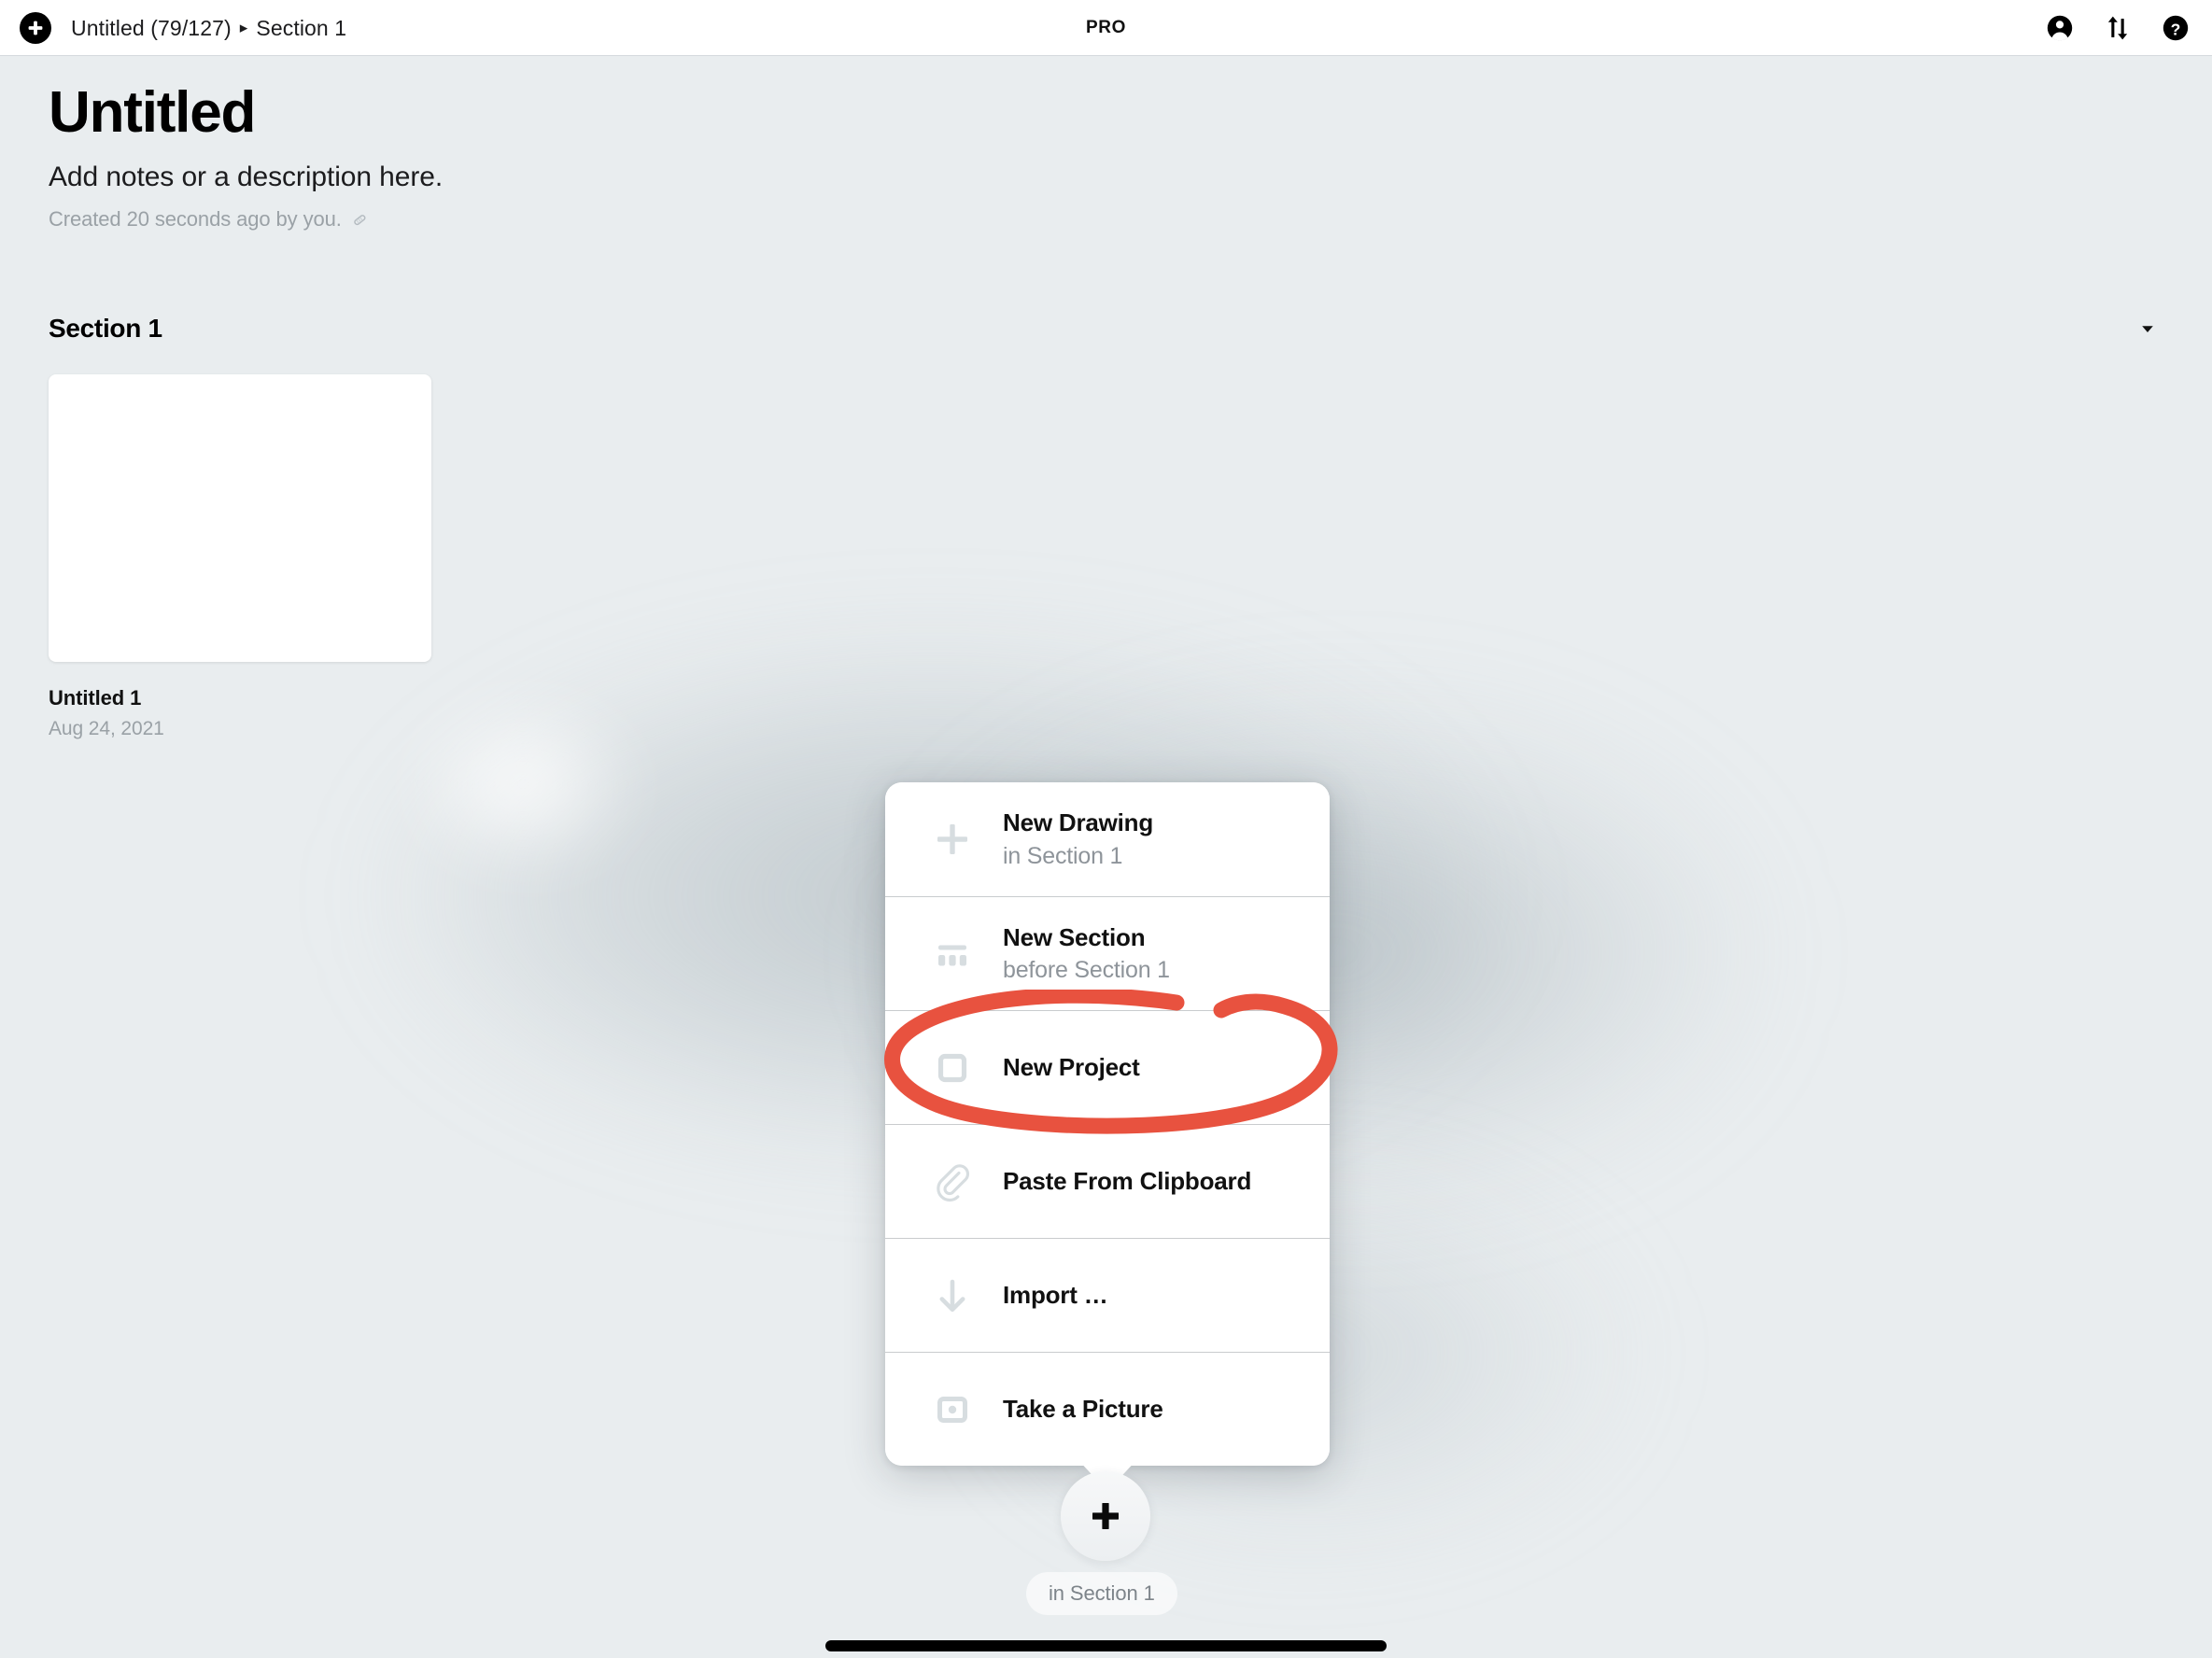  I want to click on drawing-card-date: Aug 24, 2021, so click(106, 728).